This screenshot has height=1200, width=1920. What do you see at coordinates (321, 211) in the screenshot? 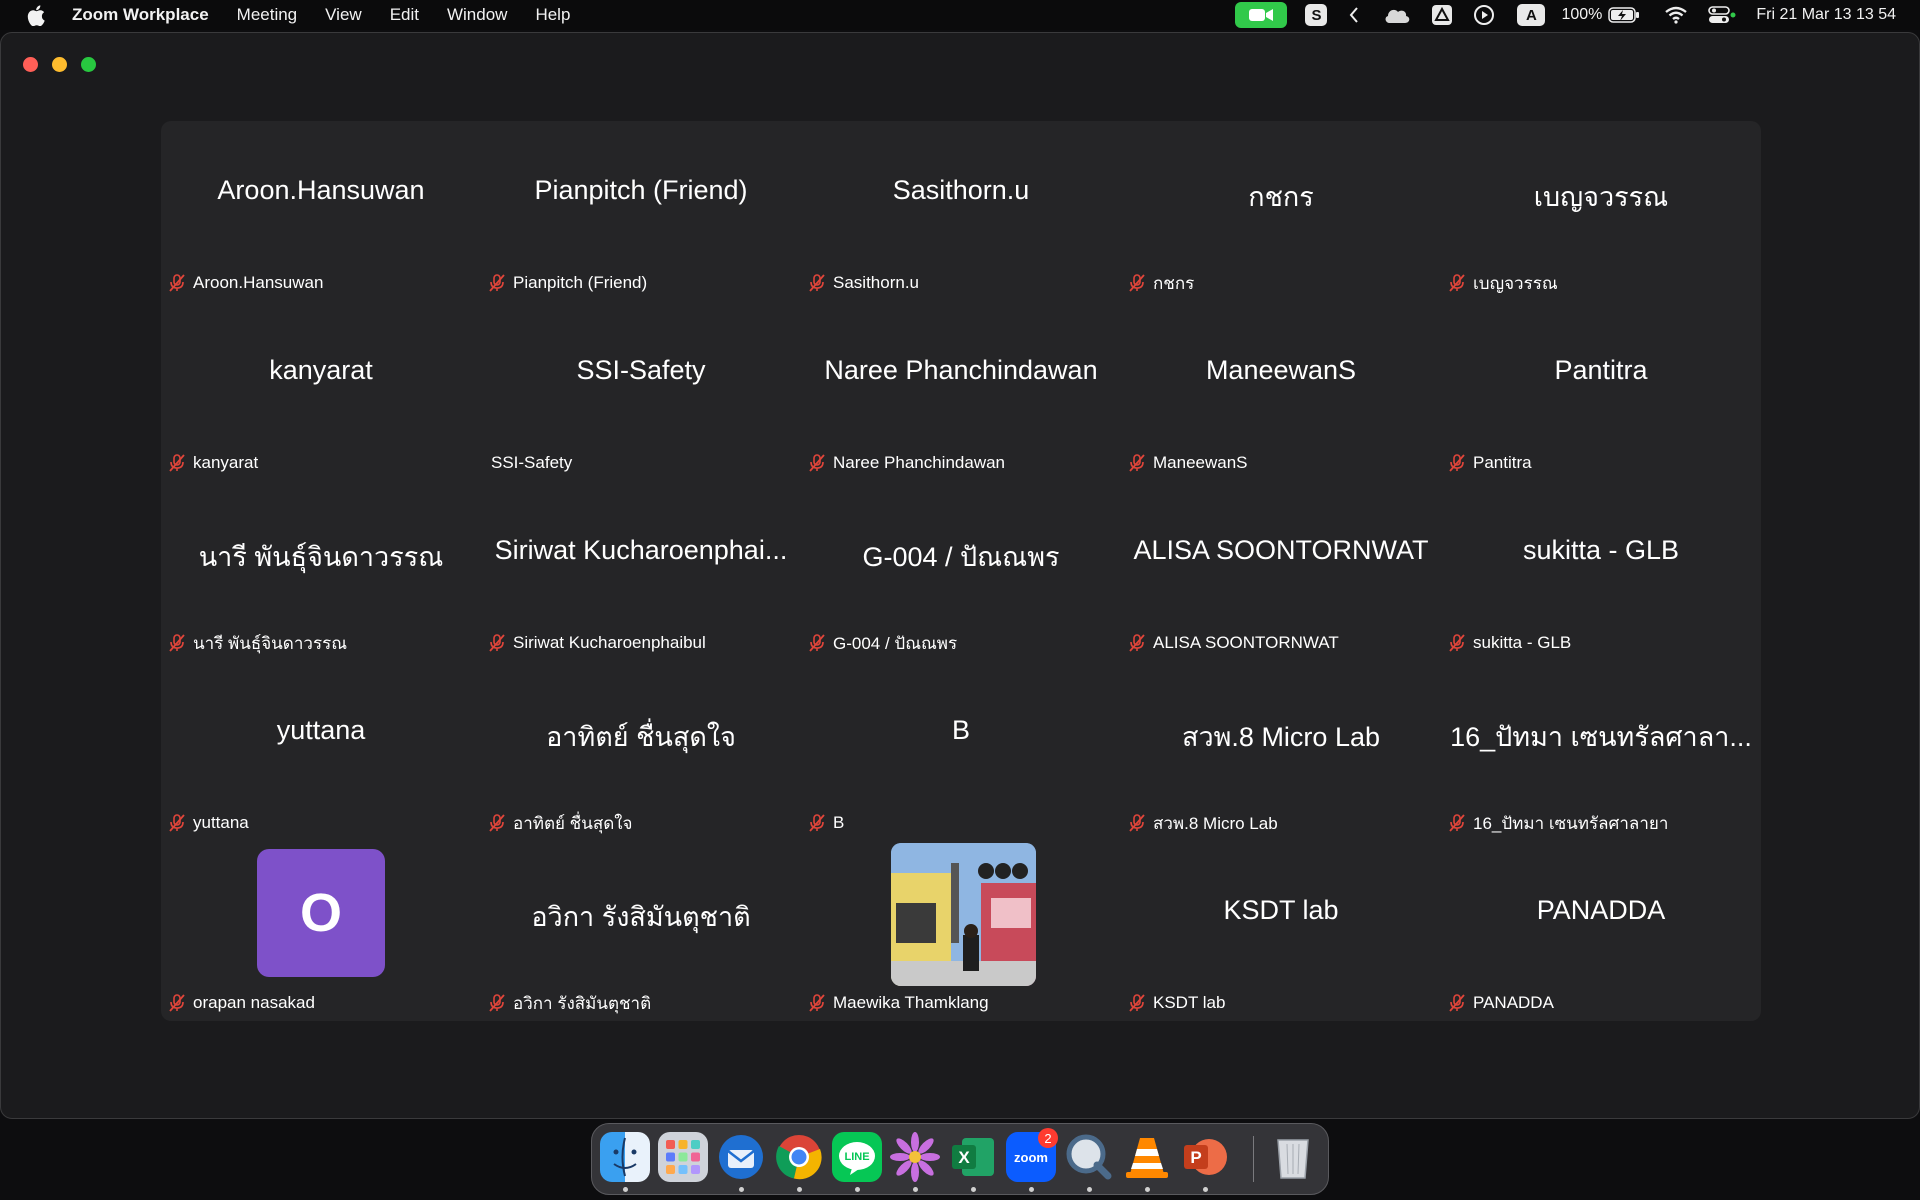
I see `participant-tile: Aroon.Hansuwan Aroon.Hansuwan` at bounding box center [321, 211].